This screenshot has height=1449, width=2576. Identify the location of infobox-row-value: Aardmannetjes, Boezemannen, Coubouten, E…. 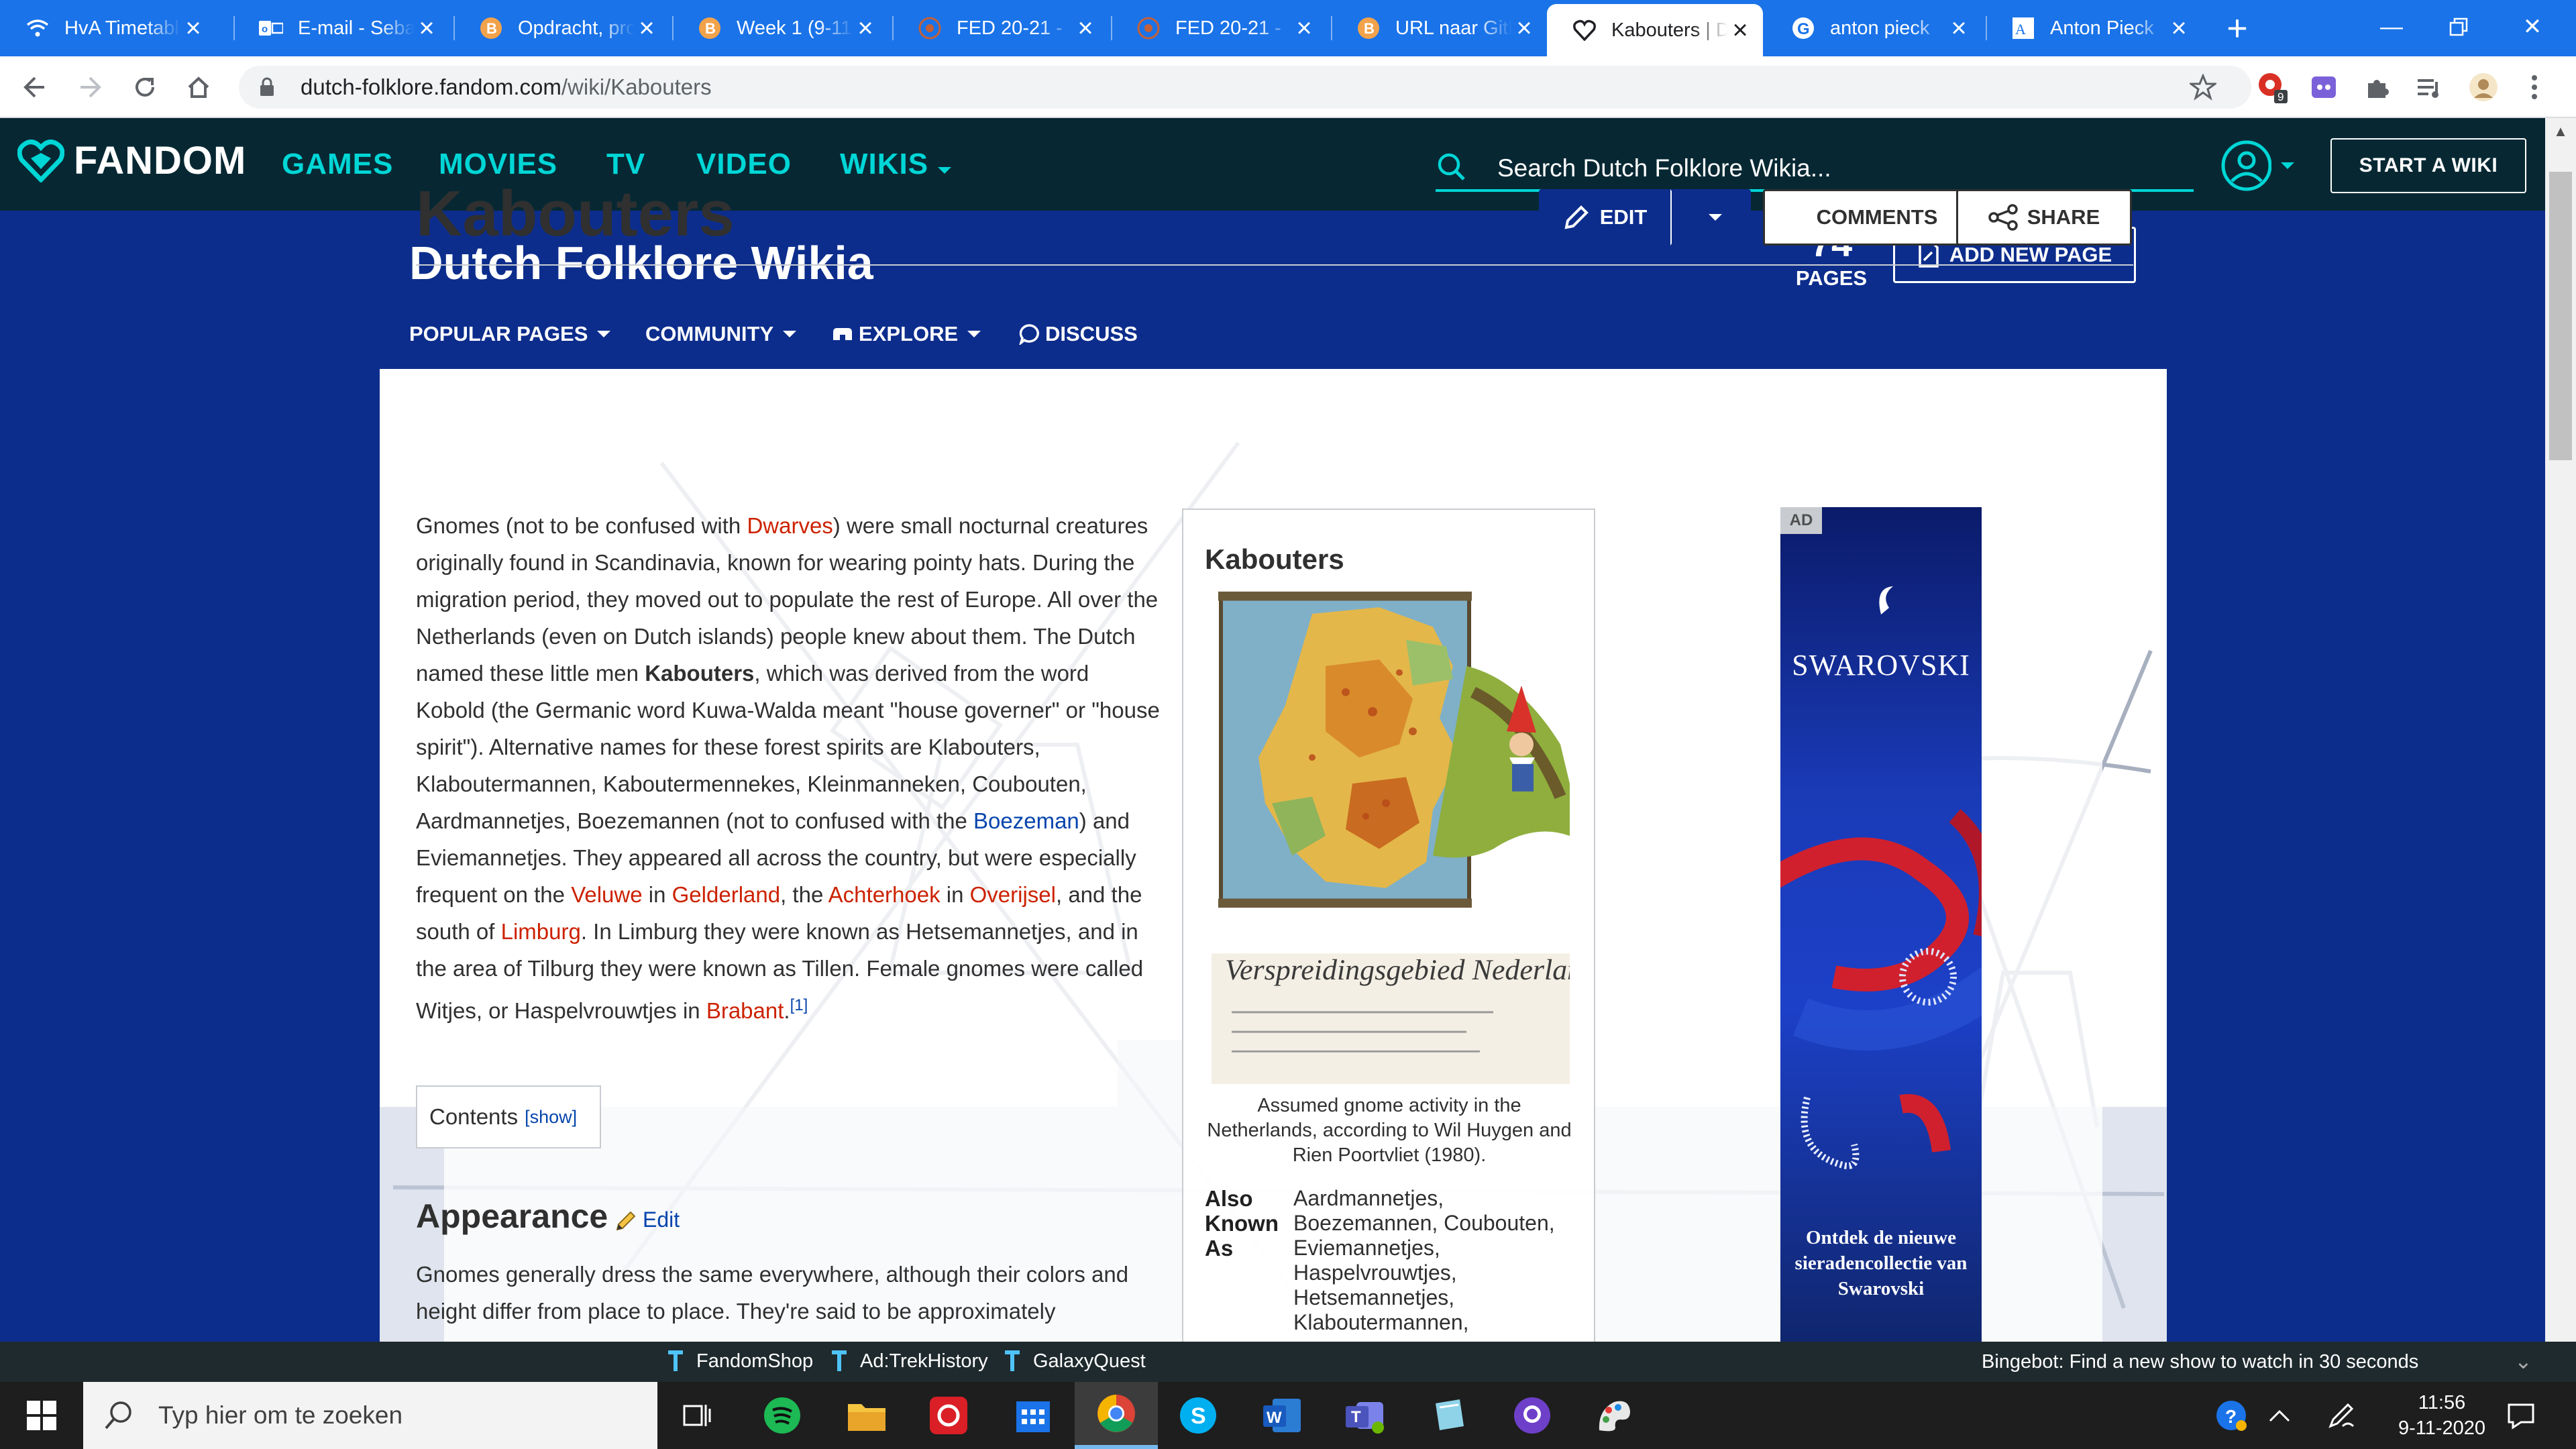
(1424, 1260).